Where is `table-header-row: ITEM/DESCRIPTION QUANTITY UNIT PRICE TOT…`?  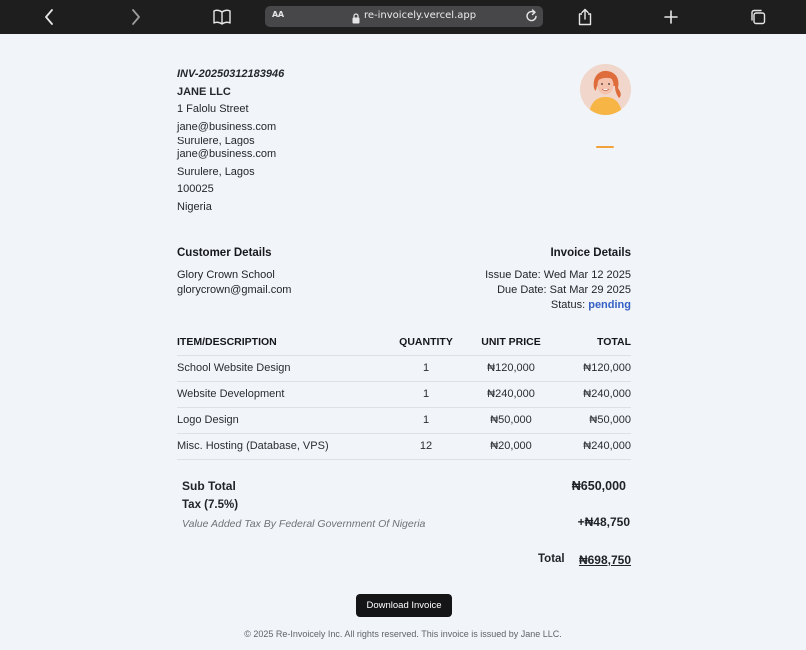 table-header-row: ITEM/DESCRIPTION QUANTITY UNIT PRICE TOT… is located at coordinates (404, 343).